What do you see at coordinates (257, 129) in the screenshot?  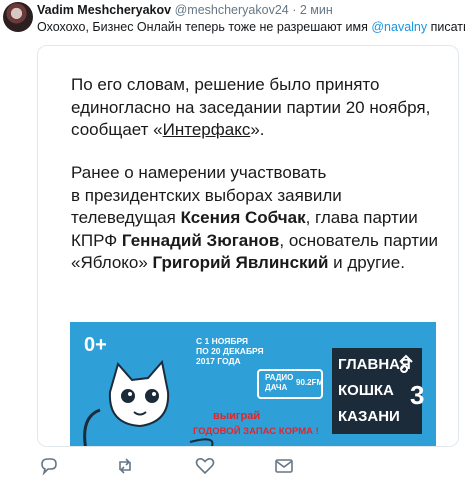 I see `p1-post: ».` at bounding box center [257, 129].